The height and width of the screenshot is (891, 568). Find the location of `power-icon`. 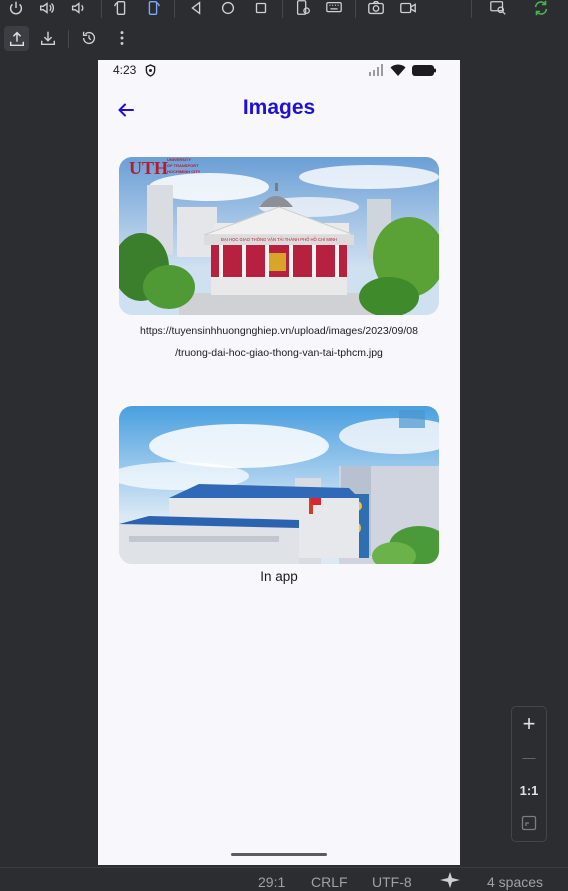

power-icon is located at coordinates (16, 9).